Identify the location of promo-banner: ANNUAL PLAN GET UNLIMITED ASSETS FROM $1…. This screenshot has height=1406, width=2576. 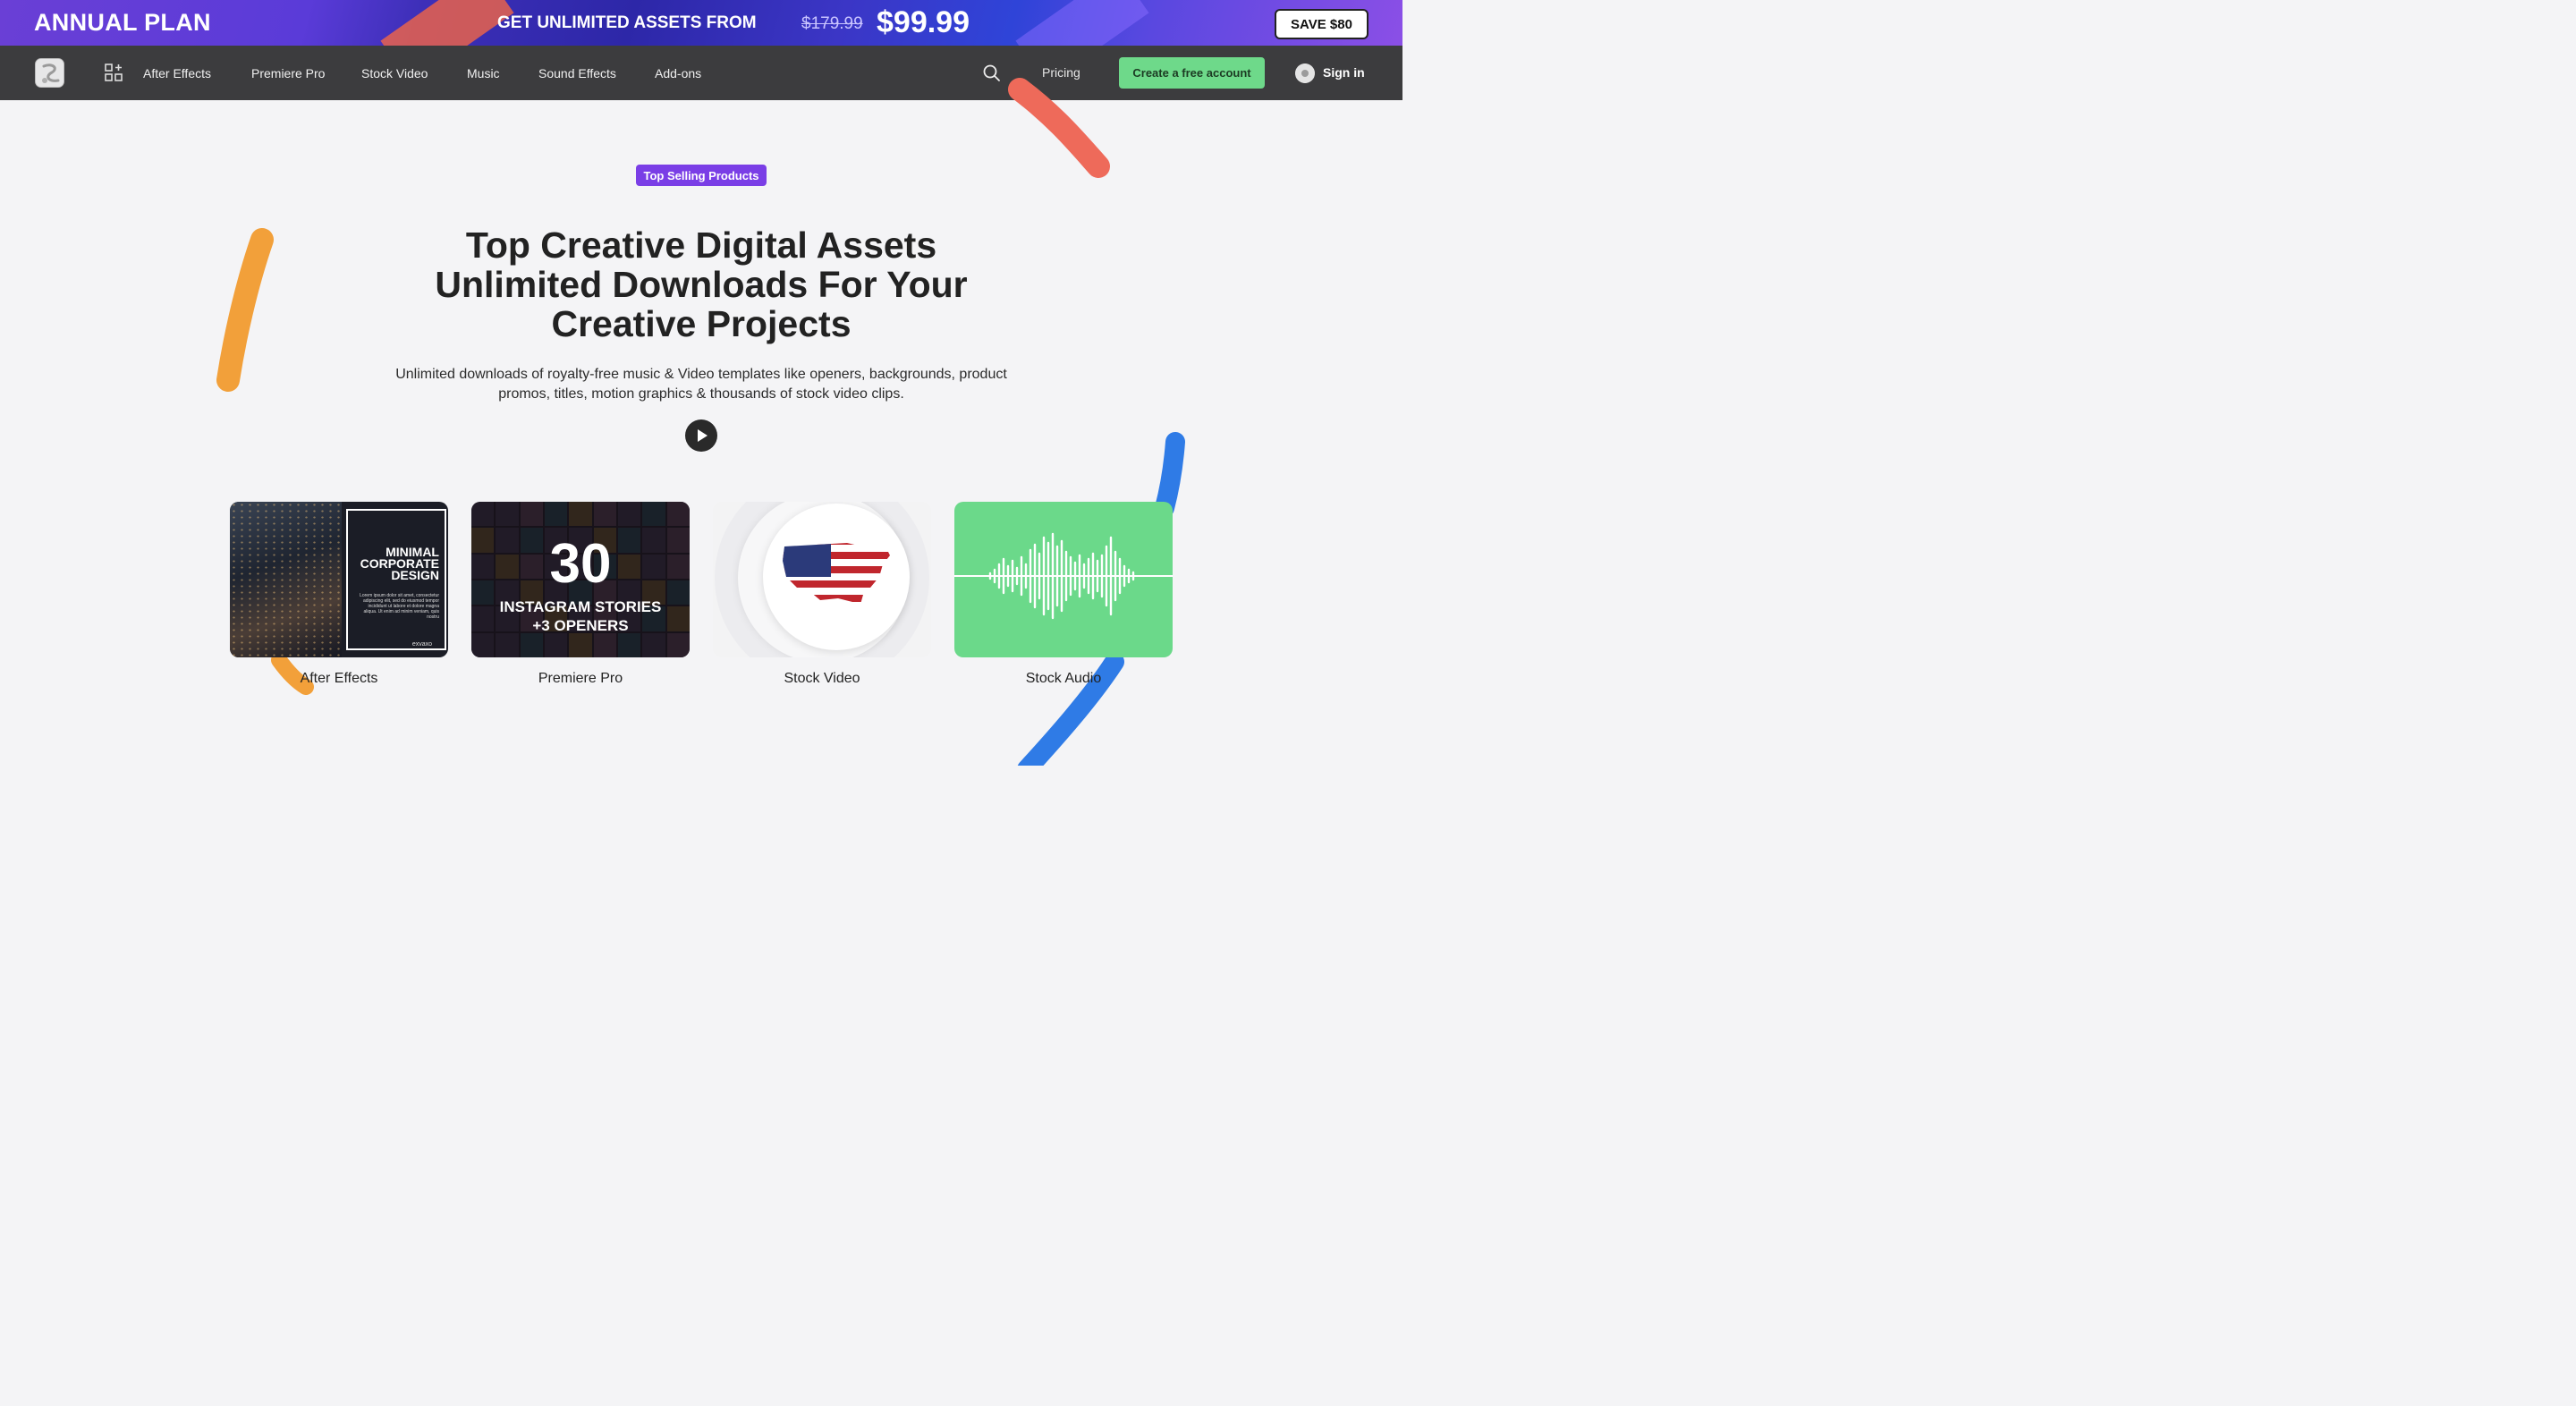
(701, 23).